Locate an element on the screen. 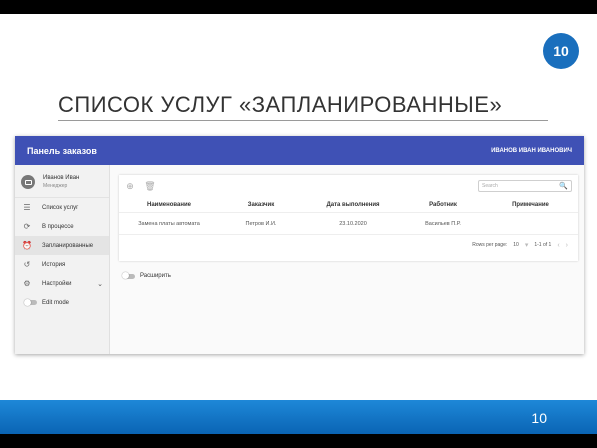 This screenshot has height=448, width=597. dropdown-arrow-icon: ▾ is located at coordinates (527, 245).